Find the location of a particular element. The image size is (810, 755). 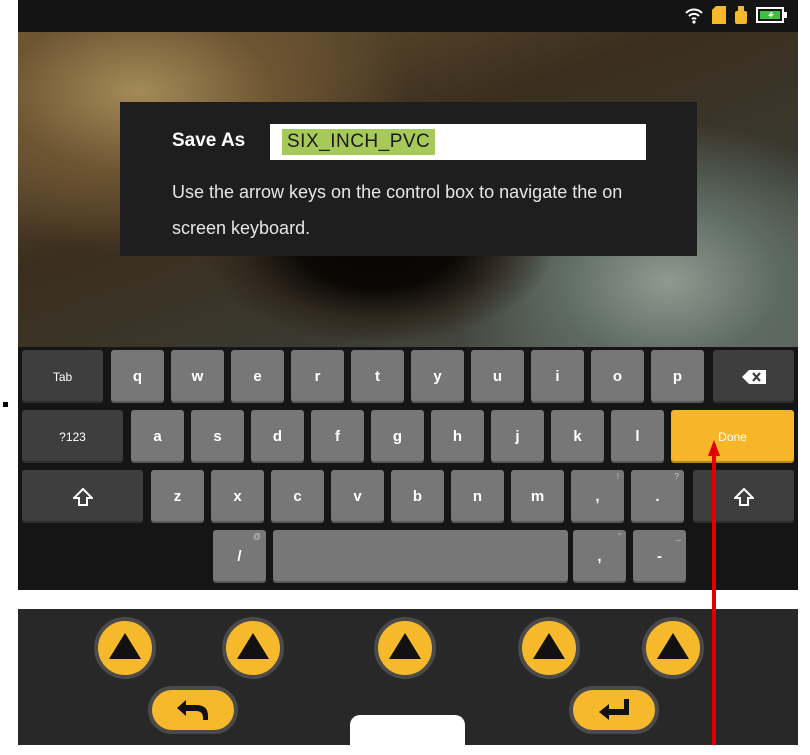

space-key is located at coordinates (420, 556).